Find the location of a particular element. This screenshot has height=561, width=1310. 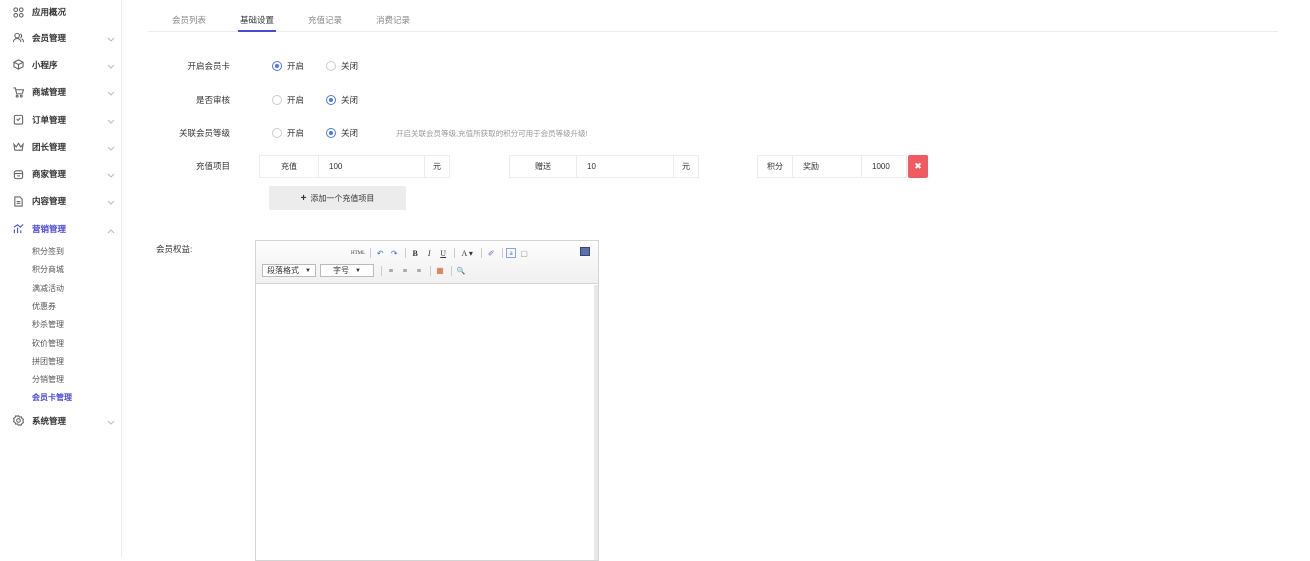

align-center-icon: ≡ is located at coordinates (405, 270).